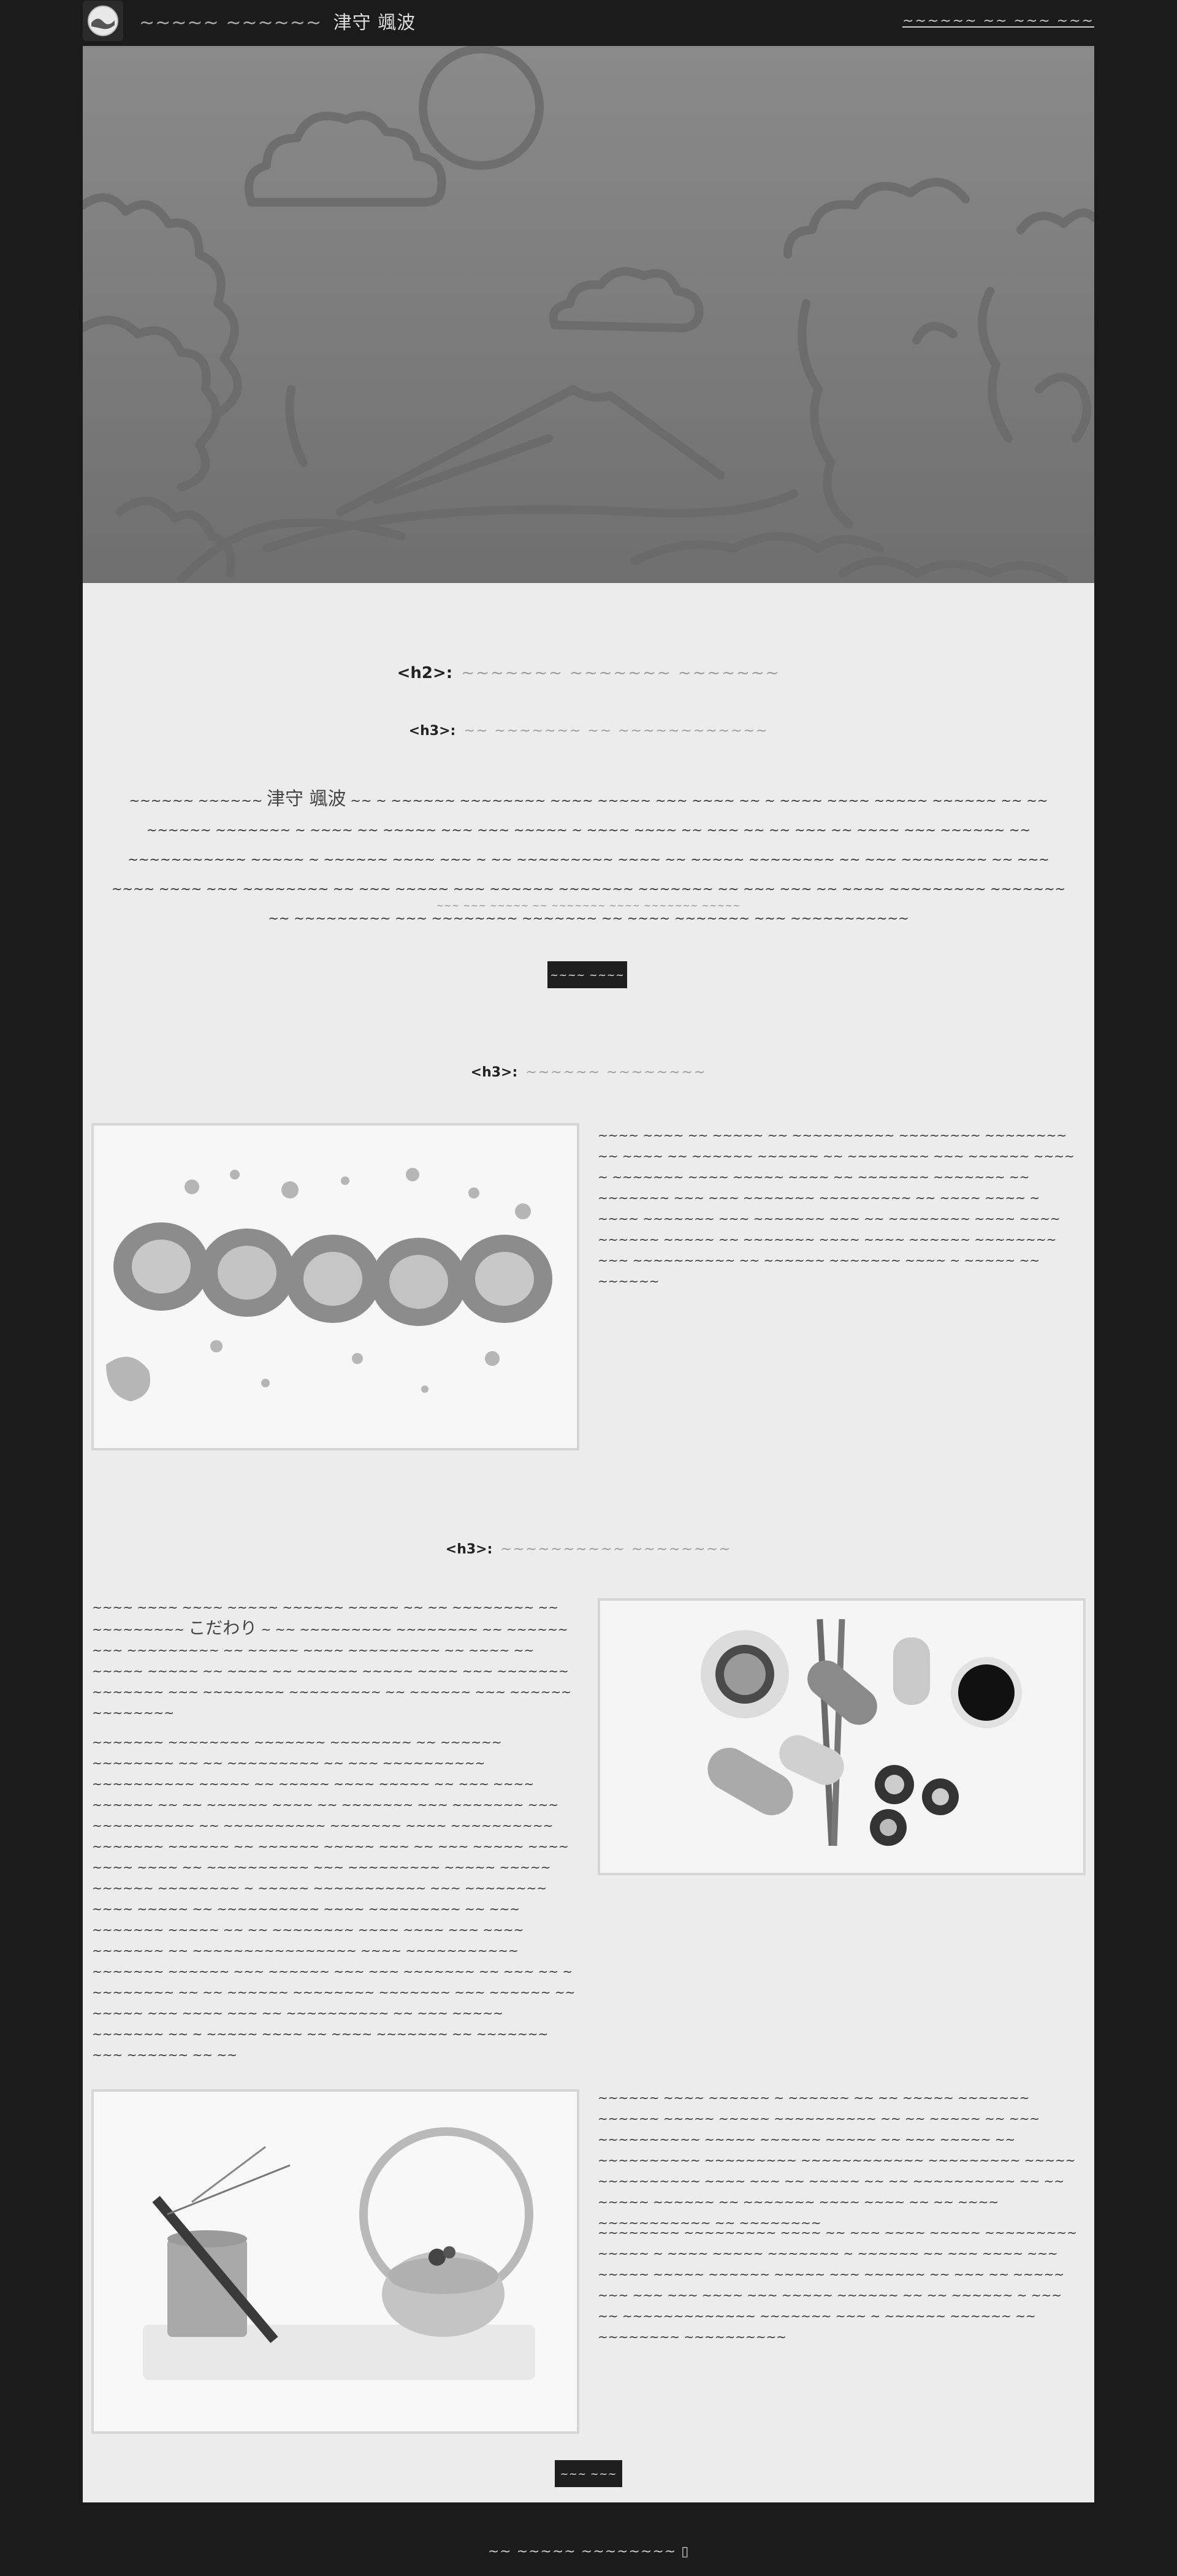  What do you see at coordinates (425, 673) in the screenshot?
I see `h2-tag: <h2>:` at bounding box center [425, 673].